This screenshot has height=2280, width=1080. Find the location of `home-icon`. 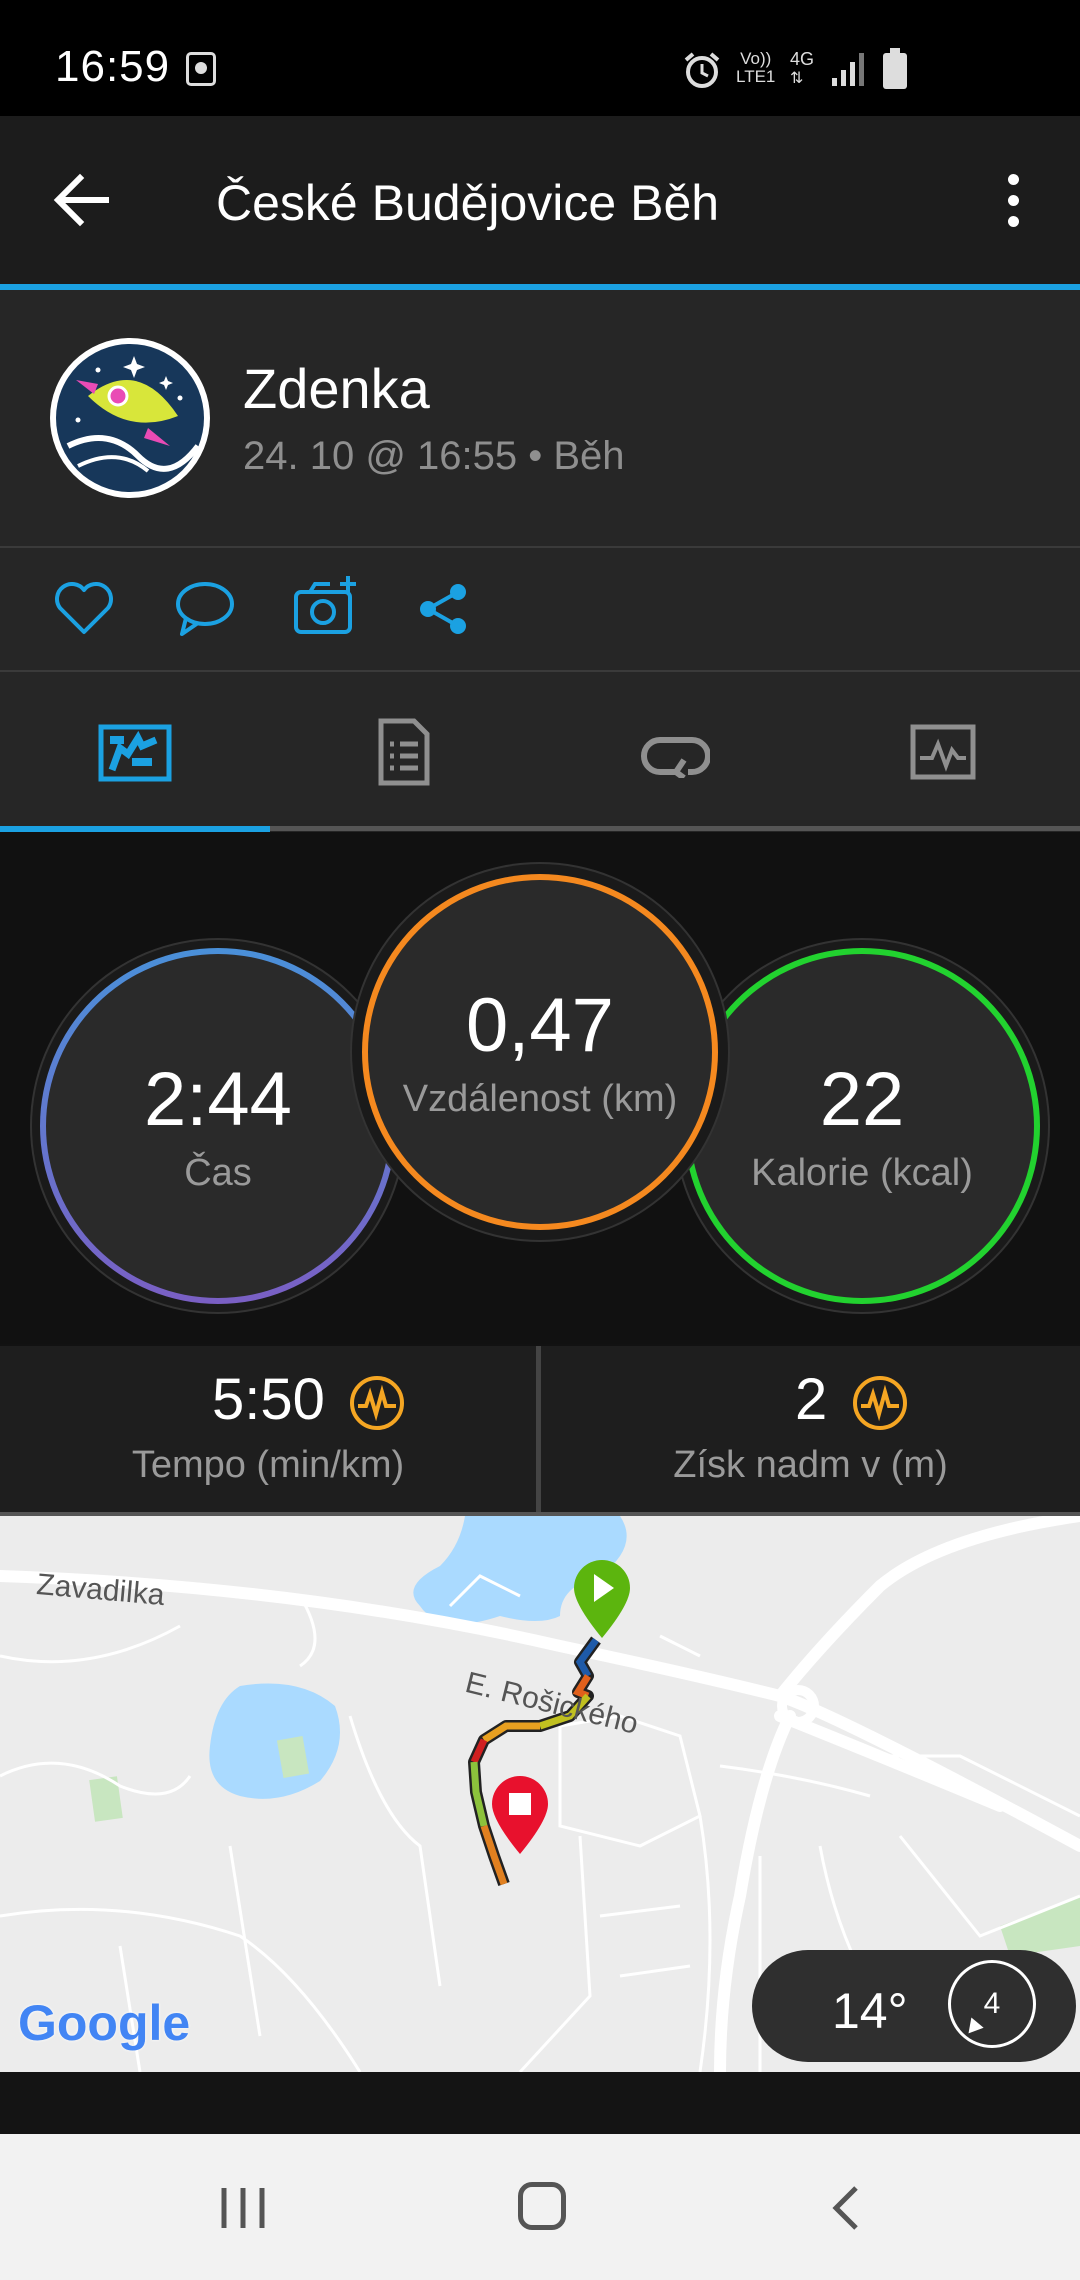

home-icon is located at coordinates (542, 2206).